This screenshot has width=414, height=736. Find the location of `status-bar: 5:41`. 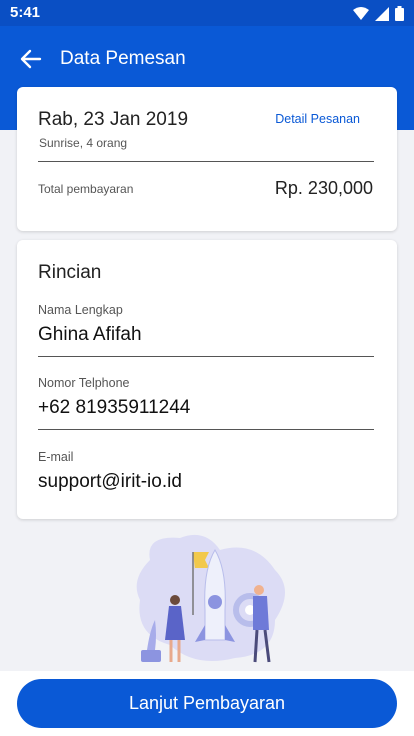

status-bar: 5:41 is located at coordinates (207, 13).